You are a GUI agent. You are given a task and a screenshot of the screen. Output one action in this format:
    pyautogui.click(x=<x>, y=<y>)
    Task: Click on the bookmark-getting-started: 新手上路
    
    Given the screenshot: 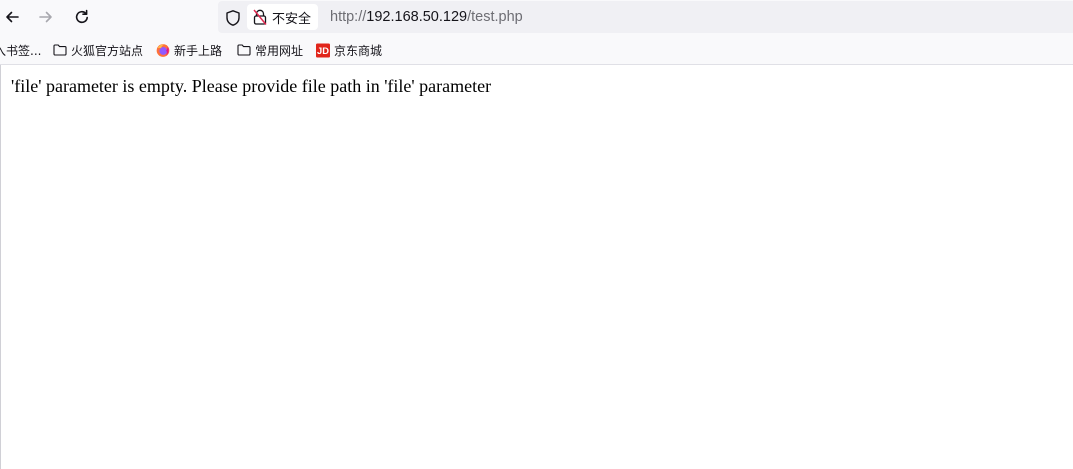 What is the action you would take?
    pyautogui.click(x=189, y=50)
    